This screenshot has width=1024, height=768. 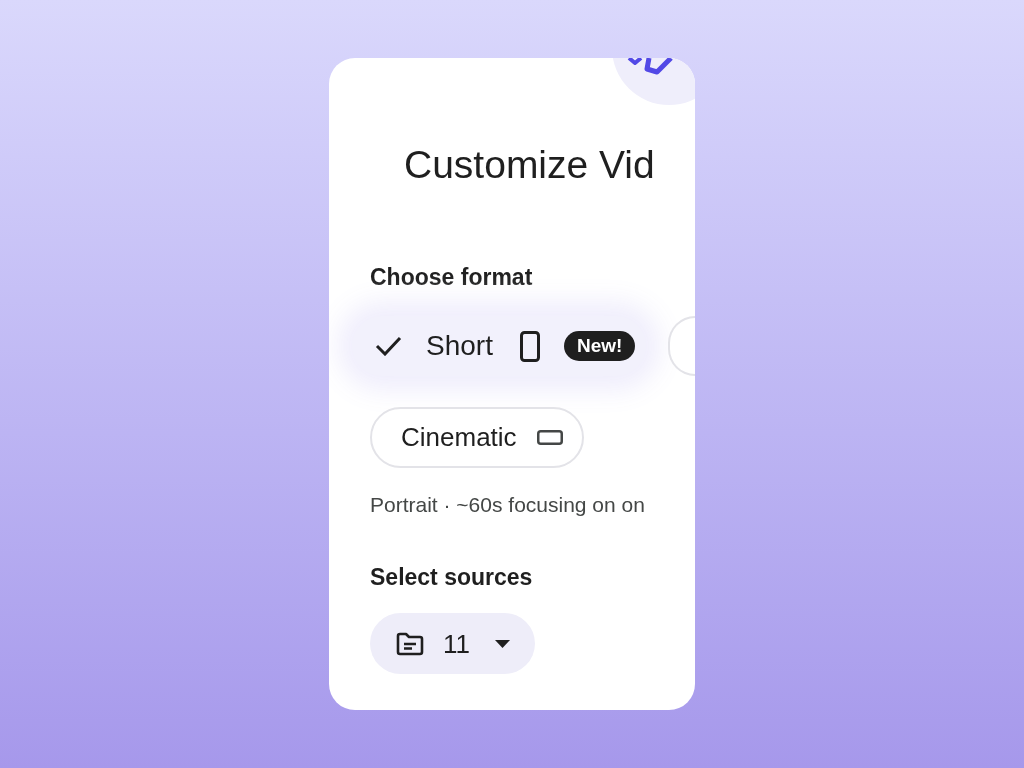 What do you see at coordinates (681, 346) in the screenshot?
I see `format-chip` at bounding box center [681, 346].